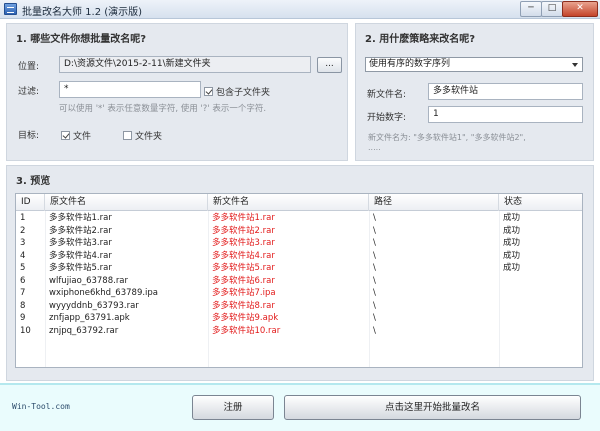  What do you see at coordinates (299, 256) in the screenshot?
I see `table-row: 4 多多软件站4.rar 多多软件站4.rar \ 成功` at bounding box center [299, 256].